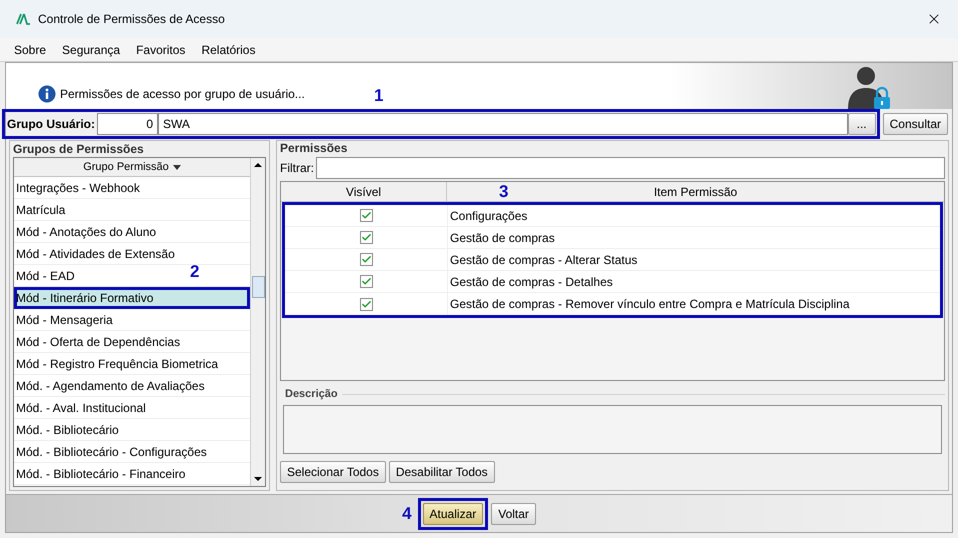 The height and width of the screenshot is (538, 958). Describe the element at coordinates (258, 287) in the screenshot. I see `scroll-thumb` at that location.